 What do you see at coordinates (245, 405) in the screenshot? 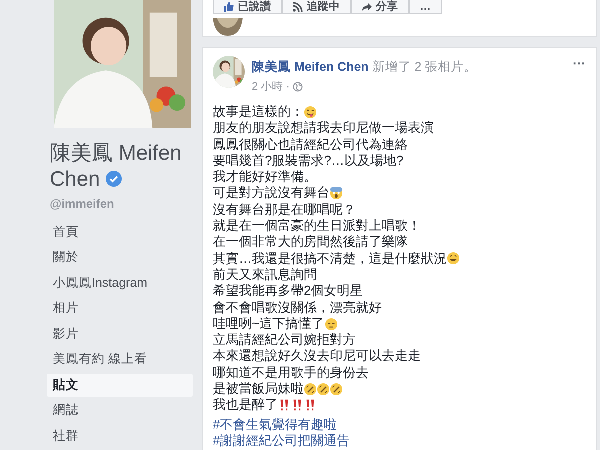
I see `post-text: 我也是醉了` at bounding box center [245, 405].